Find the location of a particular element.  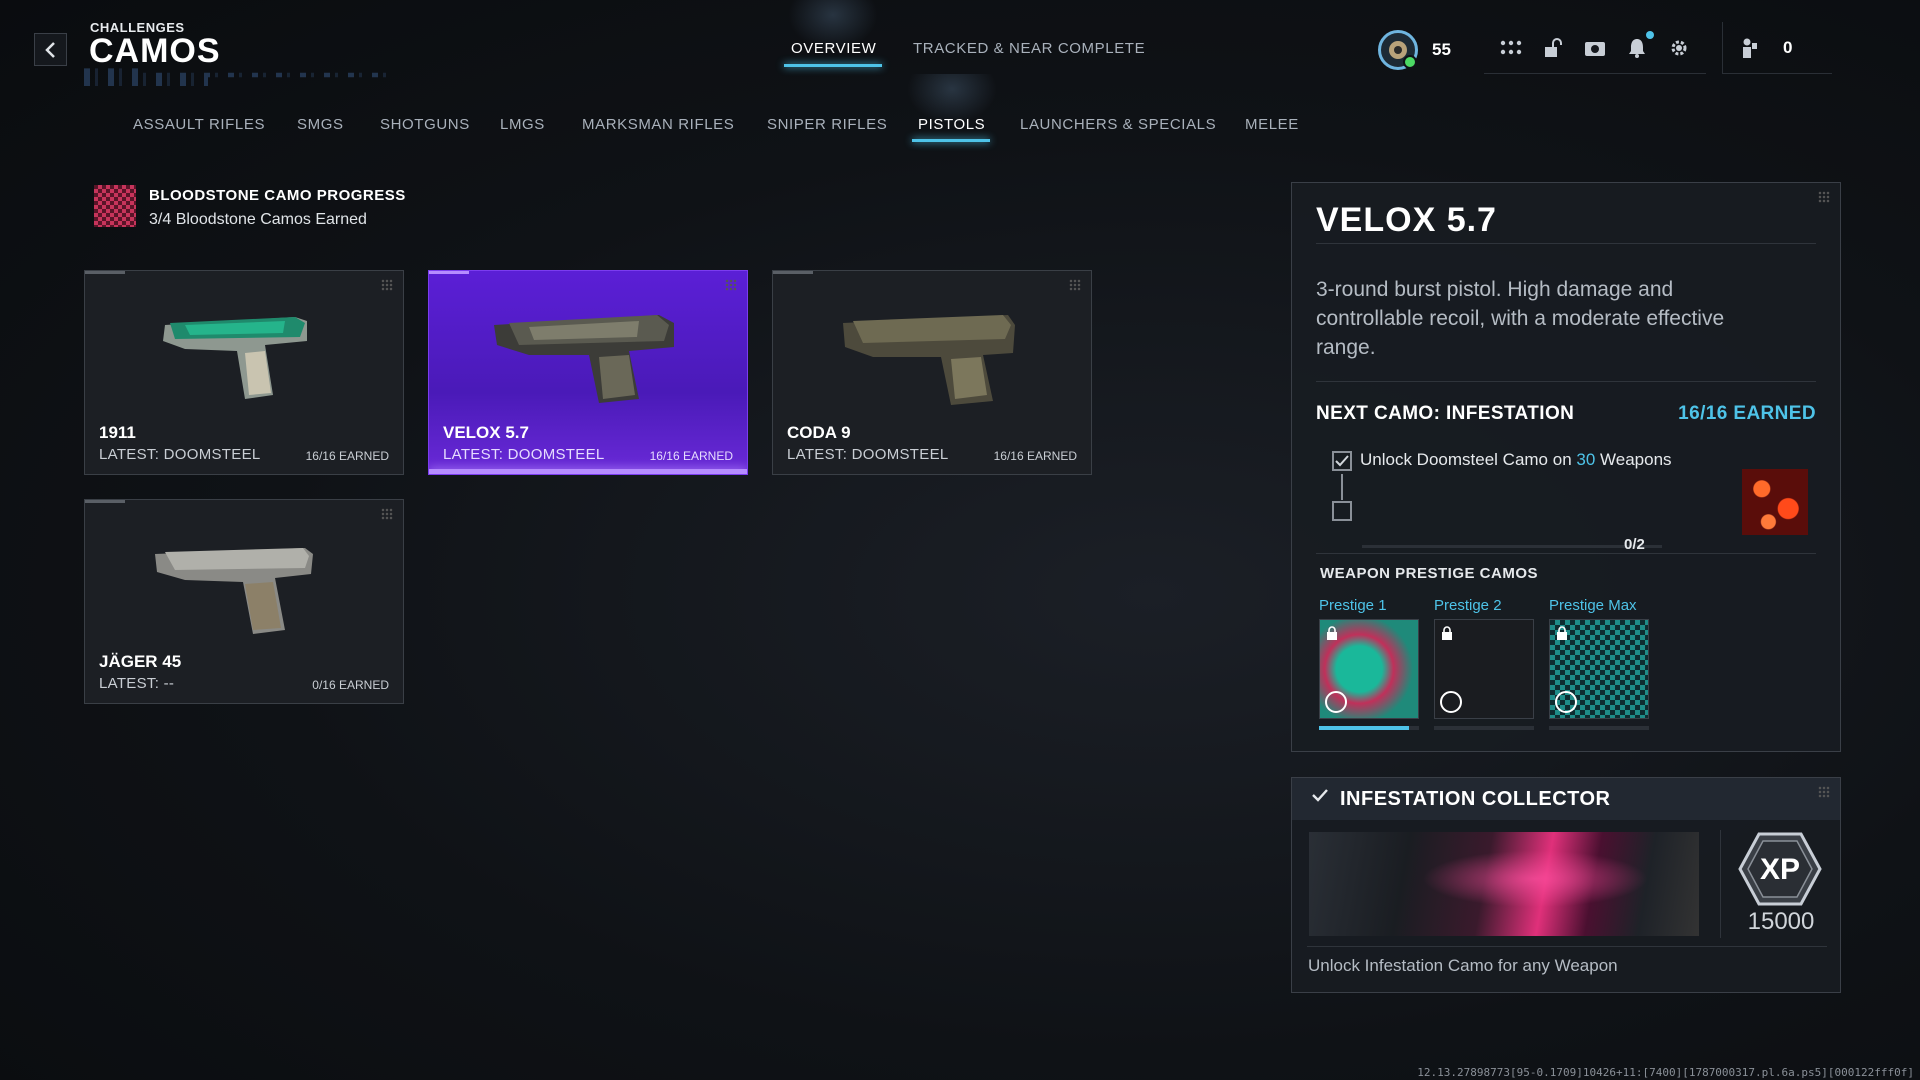

next-camo-earned: 16/16 EARNED is located at coordinates (1747, 413).